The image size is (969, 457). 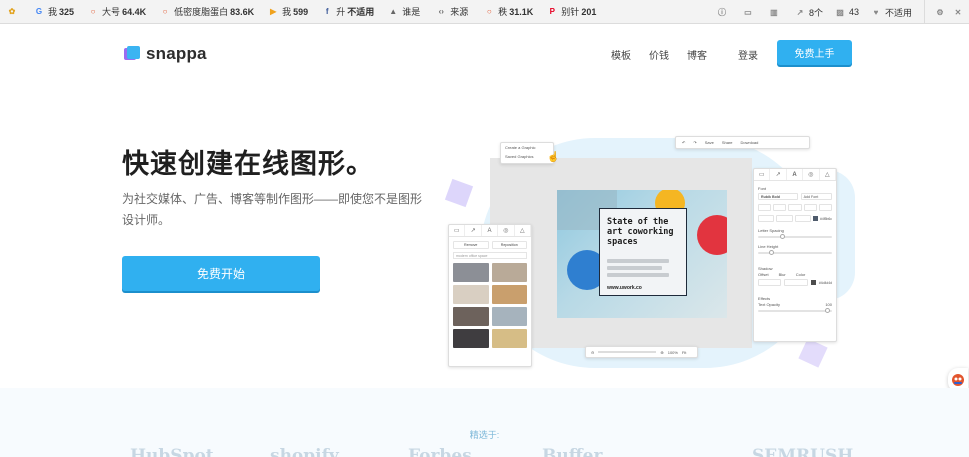 I want to click on seo-metric-label: 别针, so click(x=570, y=12).